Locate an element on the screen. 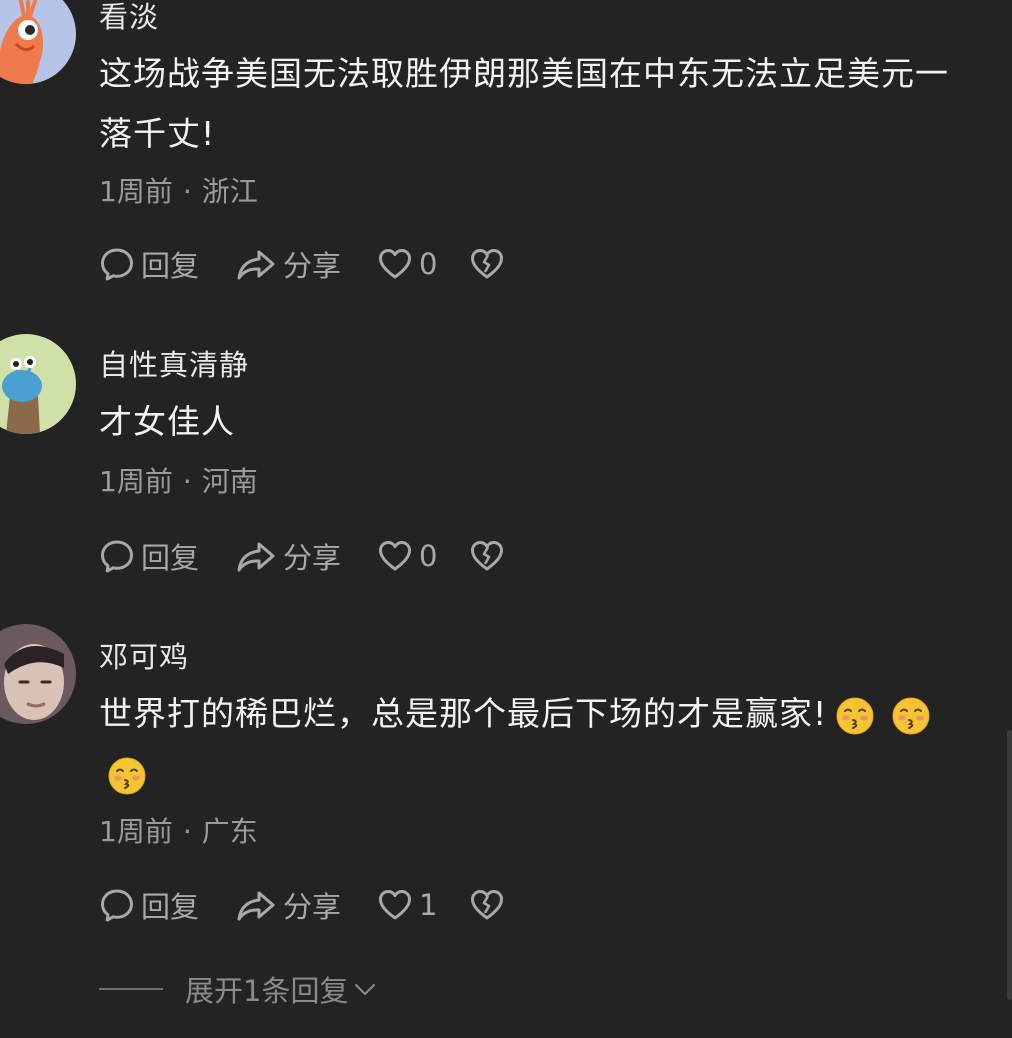  username: 自性真清静 is located at coordinates (174, 363).